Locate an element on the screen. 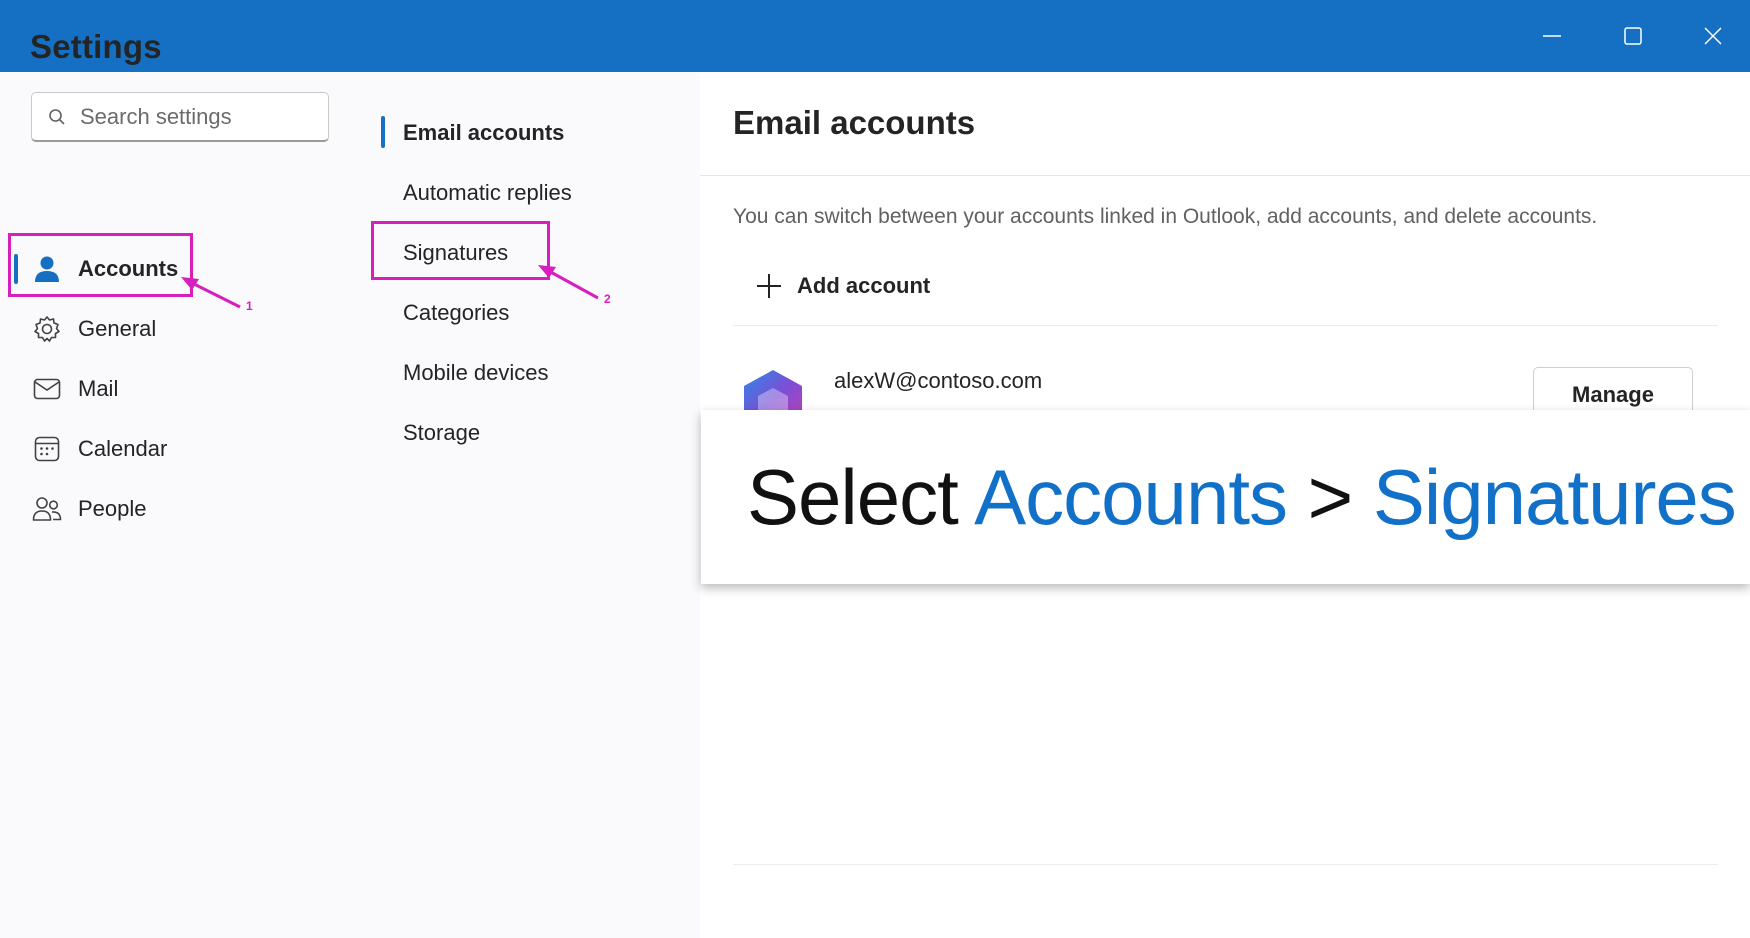 Image resolution: width=1750 pixels, height=938 pixels. settings-title: Settings is located at coordinates (96, 46).